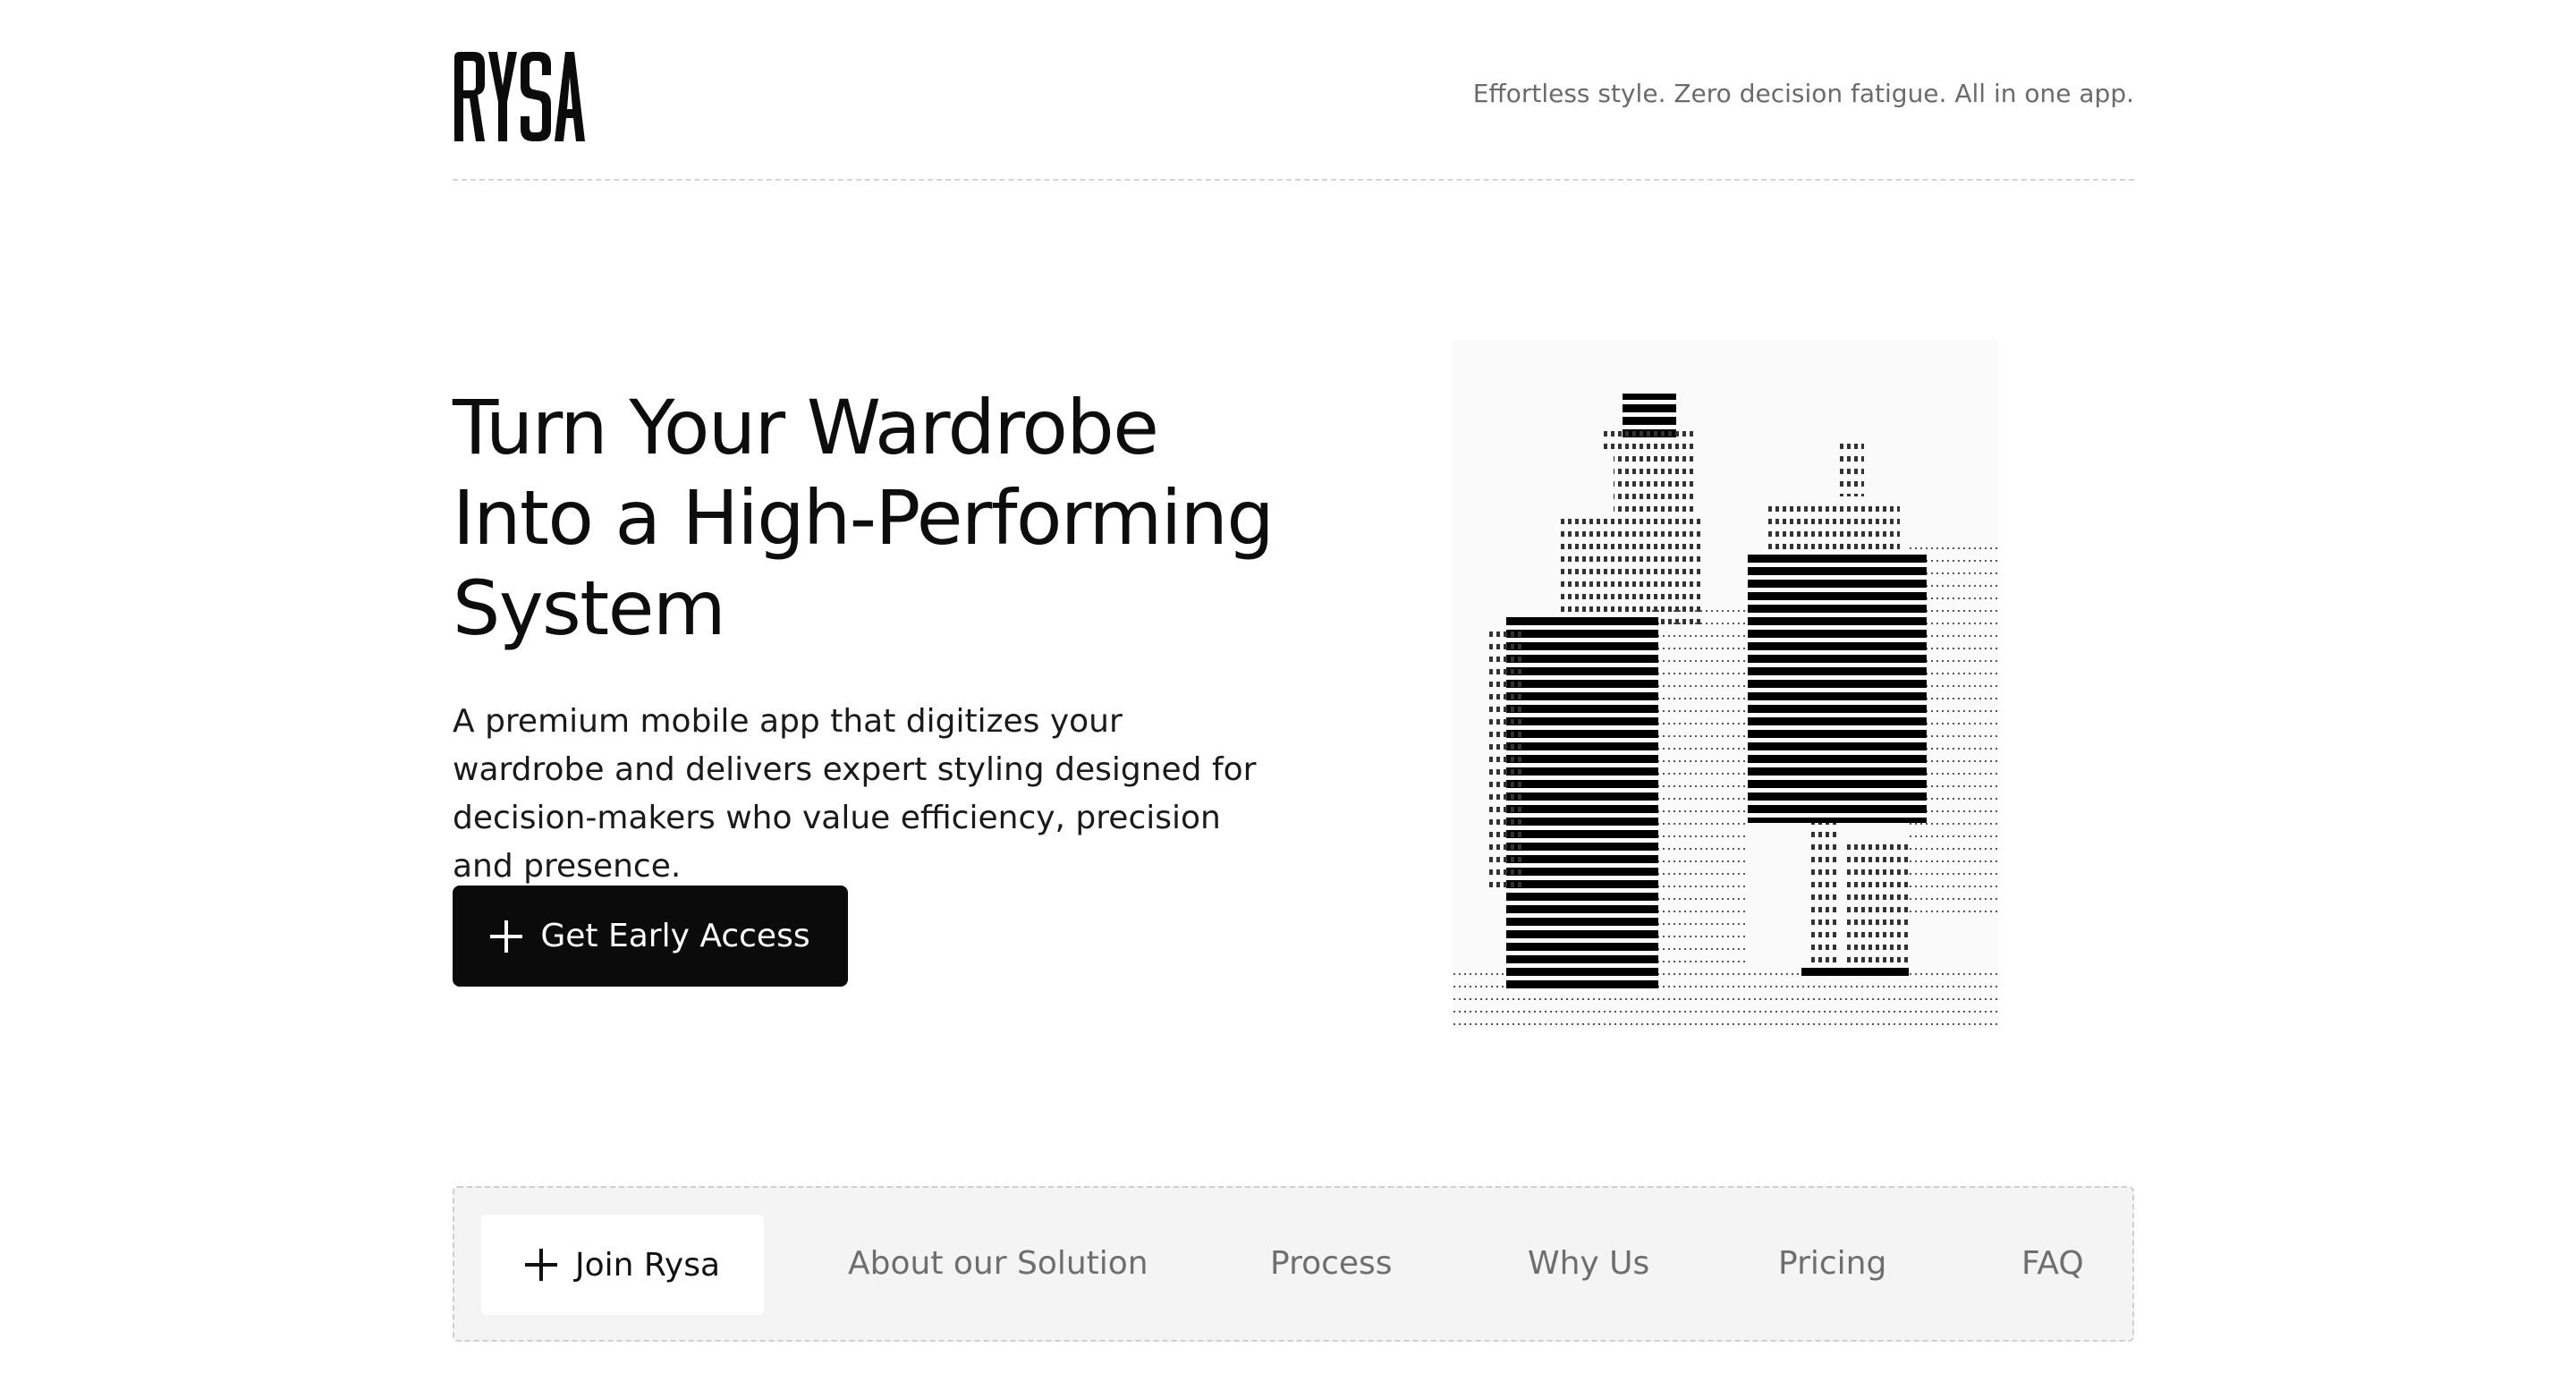 The width and height of the screenshot is (2576, 1390). What do you see at coordinates (520, 96) in the screenshot?
I see `rysa-logo` at bounding box center [520, 96].